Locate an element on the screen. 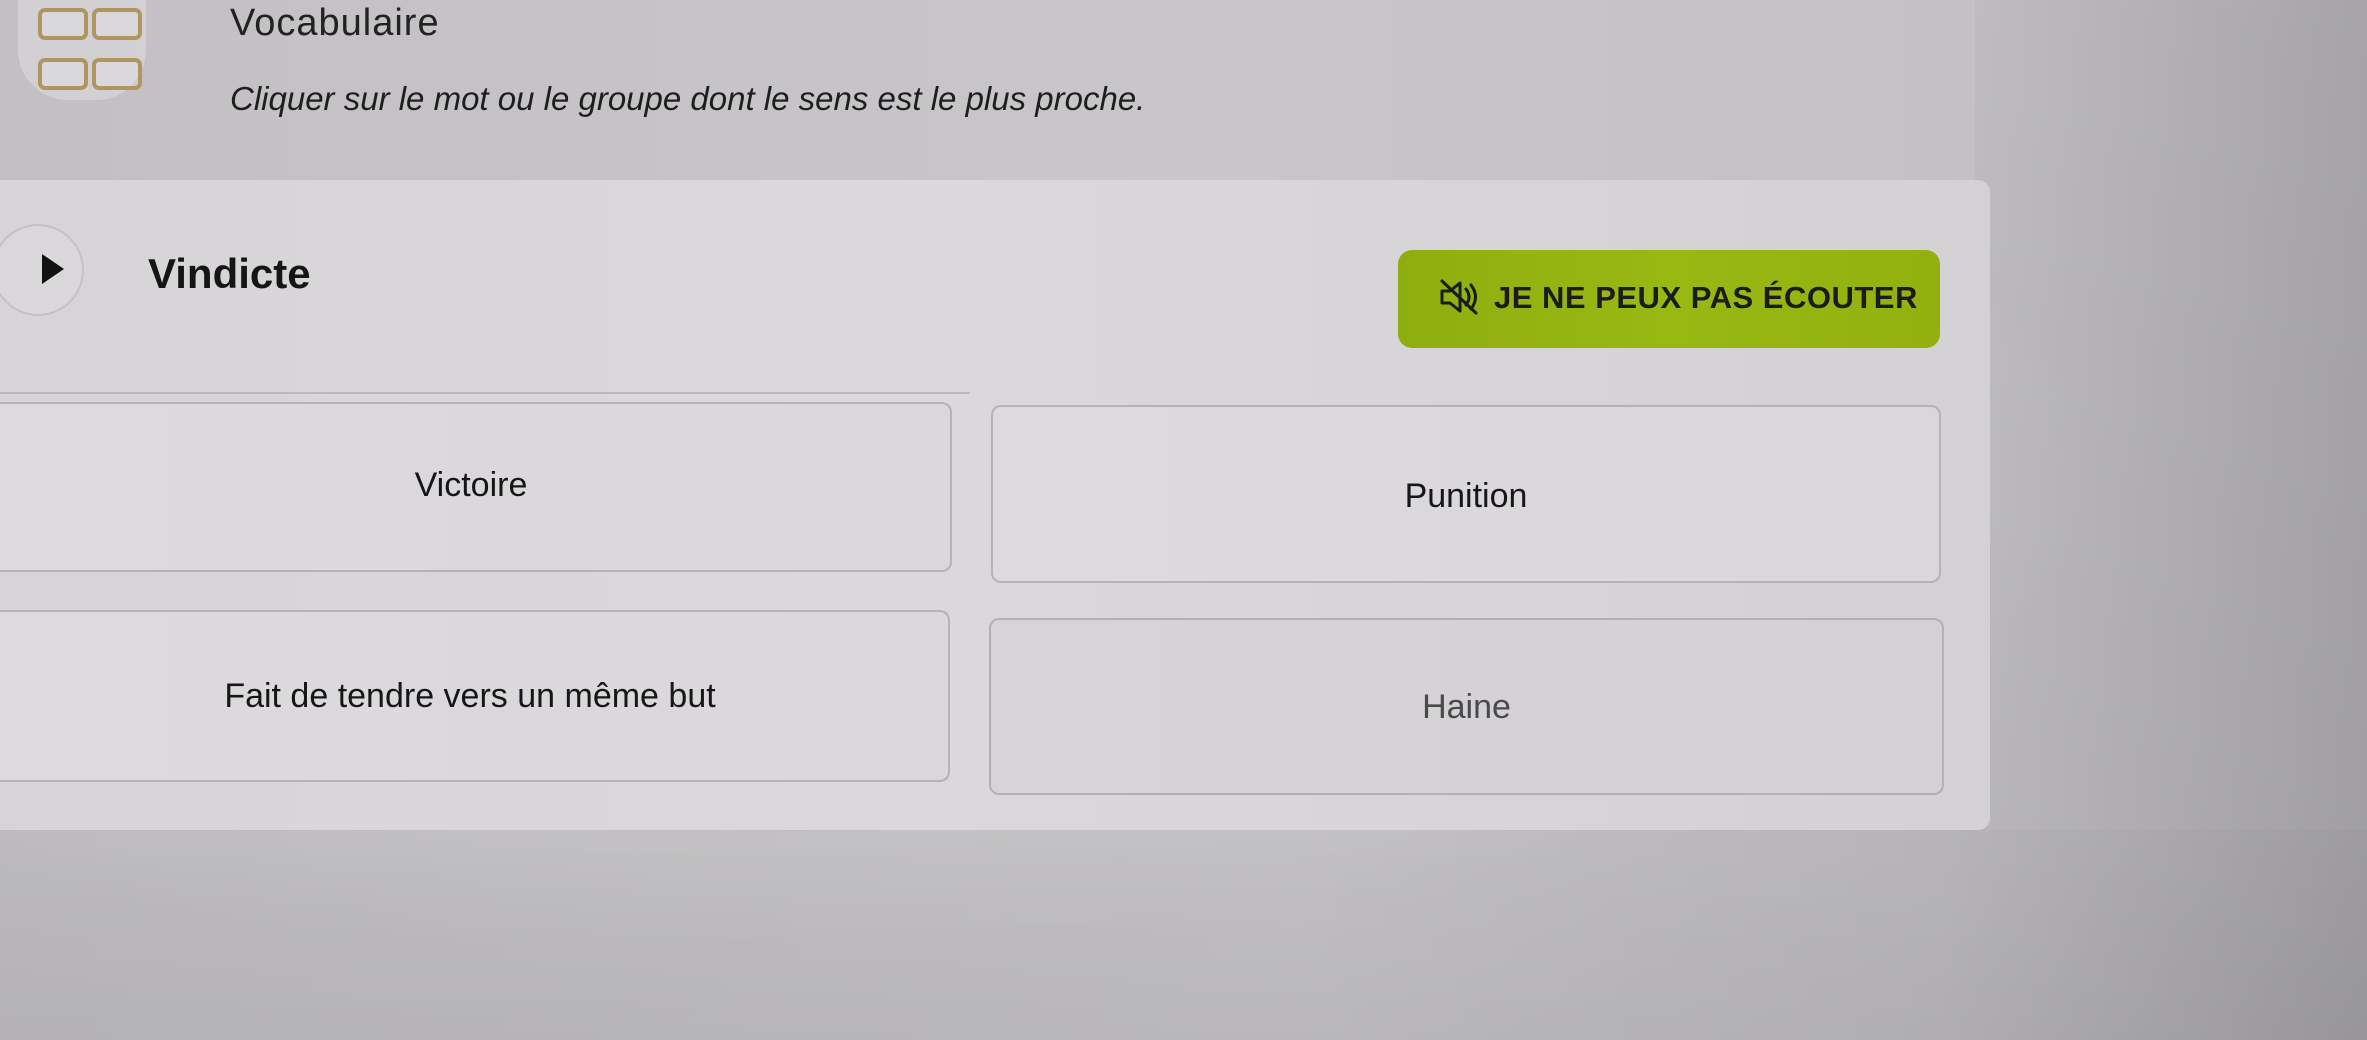  answer-option-fait-de-tendre: Fait de tendre vers un même but is located at coordinates (475, 696).